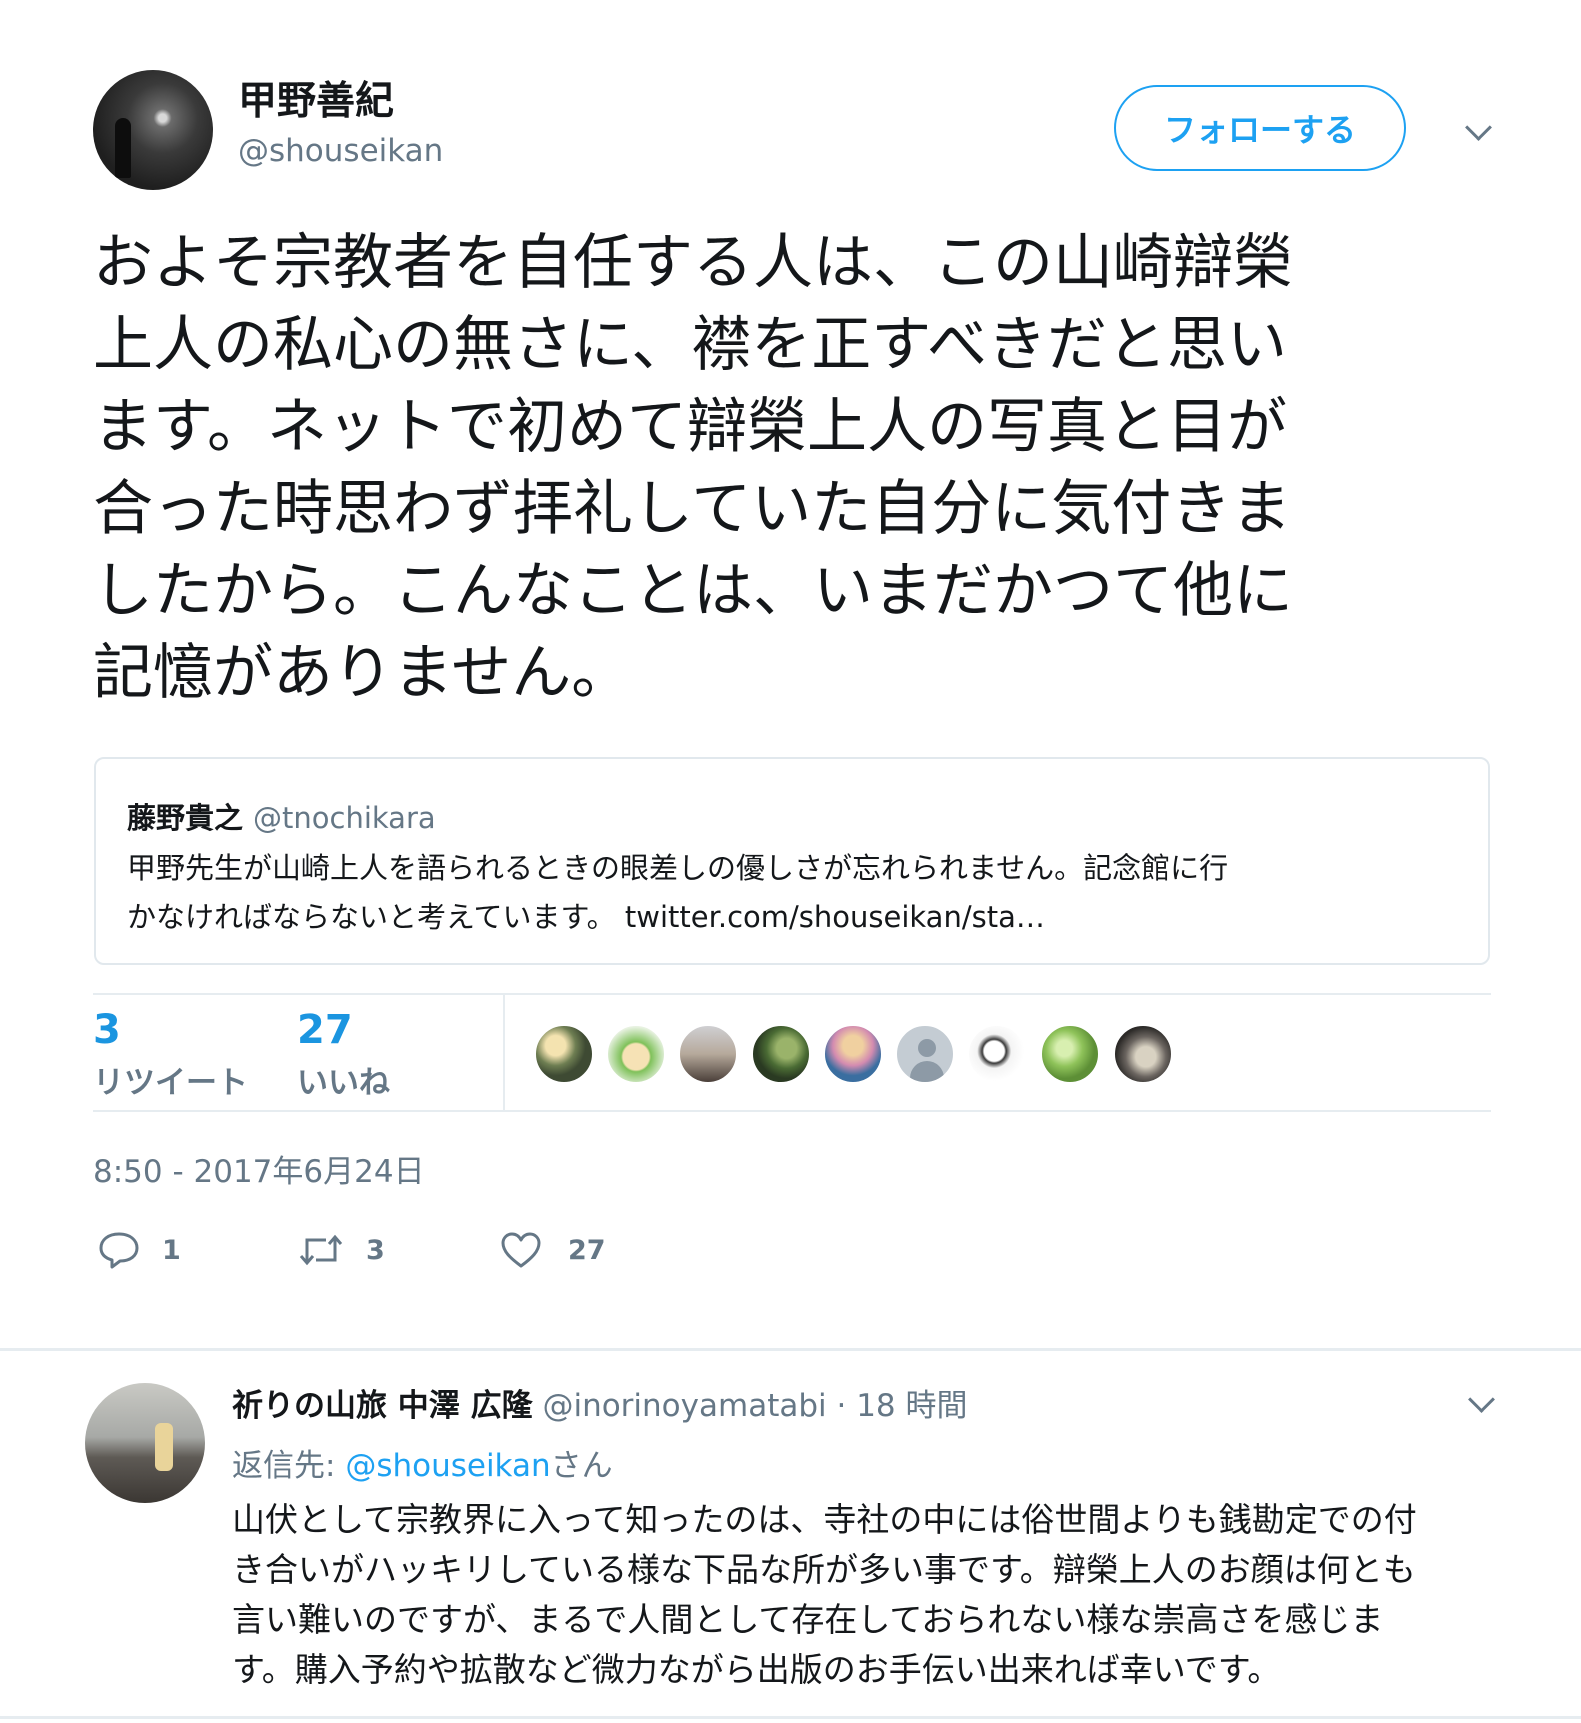  Describe the element at coordinates (139, 1250) in the screenshot. I see `reply-action: 1` at that location.